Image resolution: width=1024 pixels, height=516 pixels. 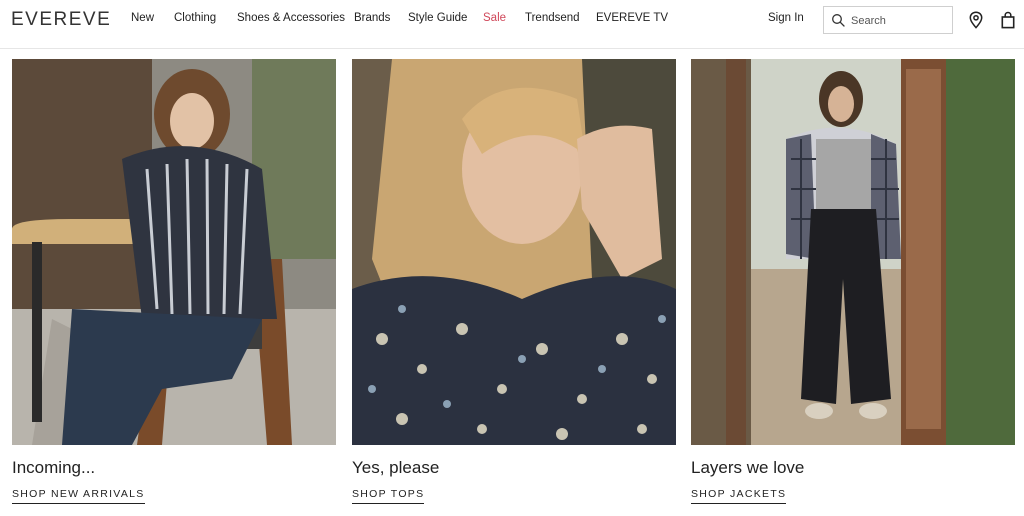 What do you see at coordinates (739, 496) in the screenshot?
I see `shop-jackets-link: SHOP JACKETS` at bounding box center [739, 496].